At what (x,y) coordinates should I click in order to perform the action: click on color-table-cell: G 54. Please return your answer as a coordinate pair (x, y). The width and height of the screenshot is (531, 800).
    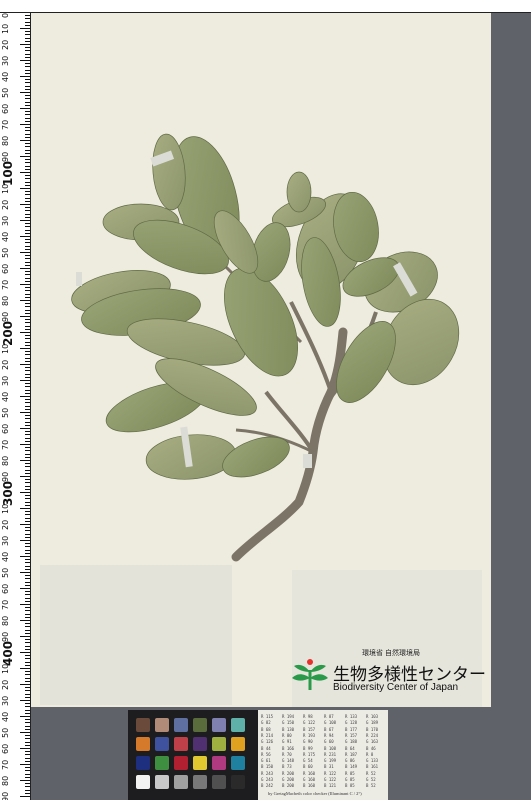
    Looking at the image, I should click on (308, 761).